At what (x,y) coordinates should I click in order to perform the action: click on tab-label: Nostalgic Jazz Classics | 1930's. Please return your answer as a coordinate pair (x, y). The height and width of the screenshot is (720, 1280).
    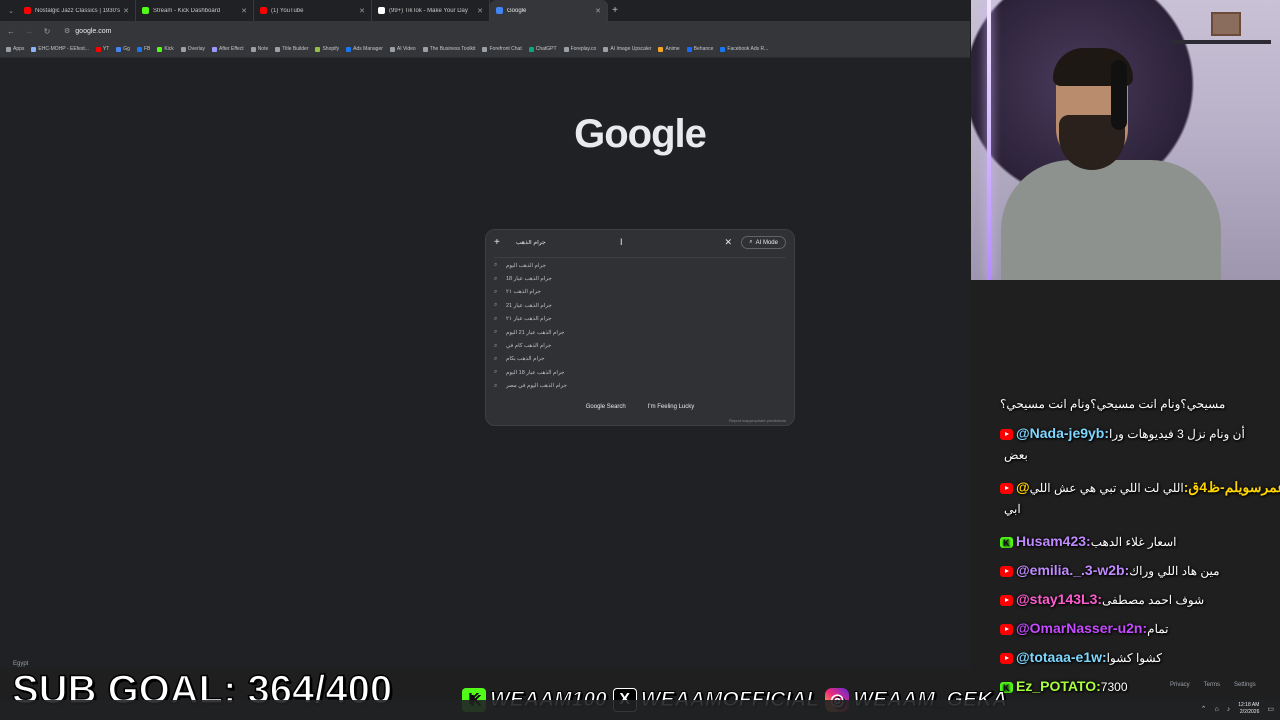
    Looking at the image, I should click on (78, 10).